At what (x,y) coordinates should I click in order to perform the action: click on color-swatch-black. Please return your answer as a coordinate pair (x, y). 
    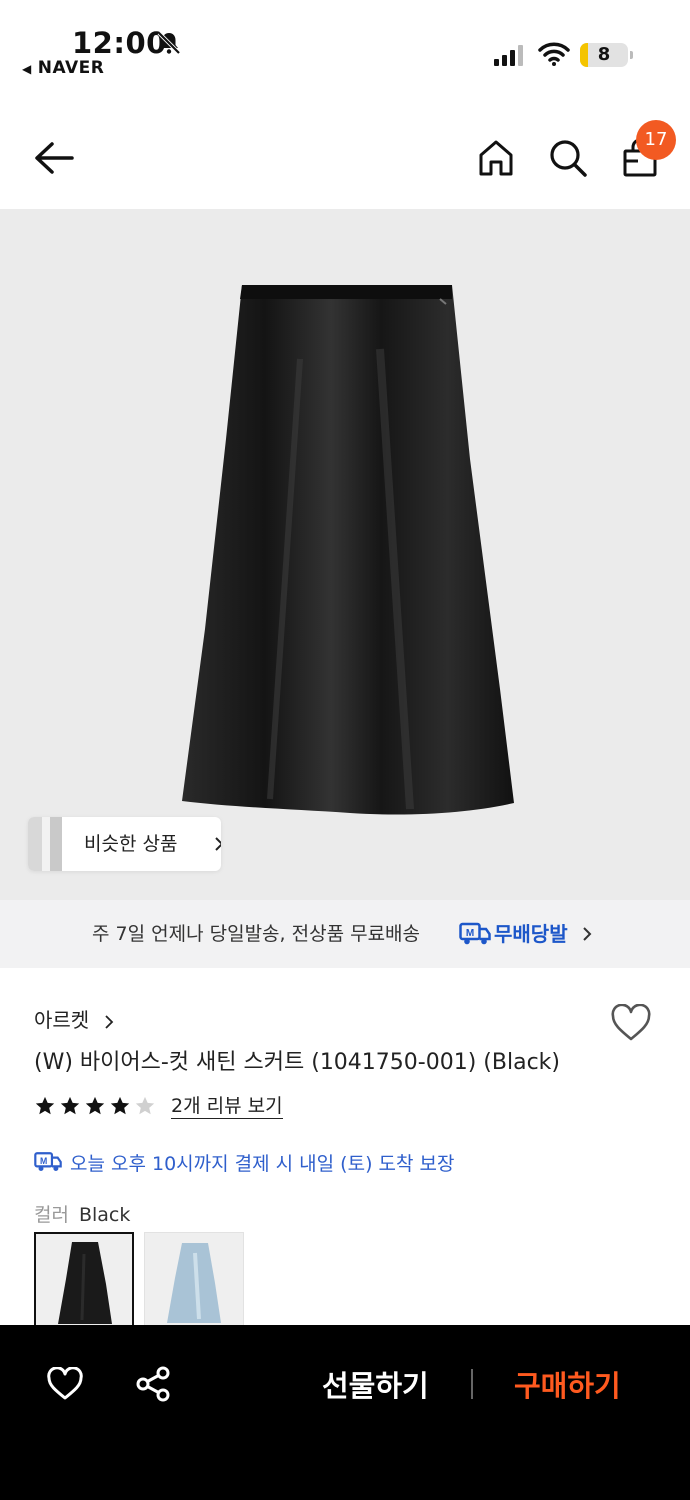
    Looking at the image, I should click on (84, 1282).